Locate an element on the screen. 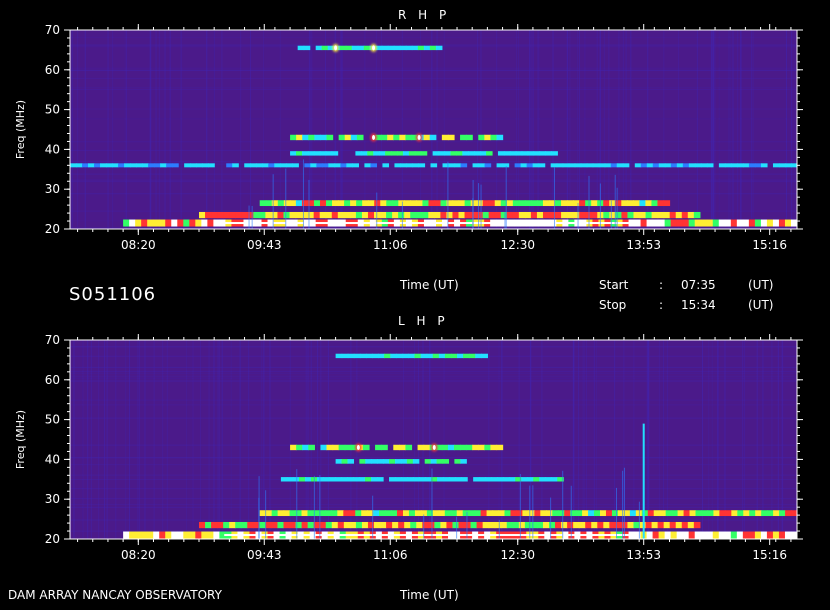  rhp-title: R H P is located at coordinates (424, 15).